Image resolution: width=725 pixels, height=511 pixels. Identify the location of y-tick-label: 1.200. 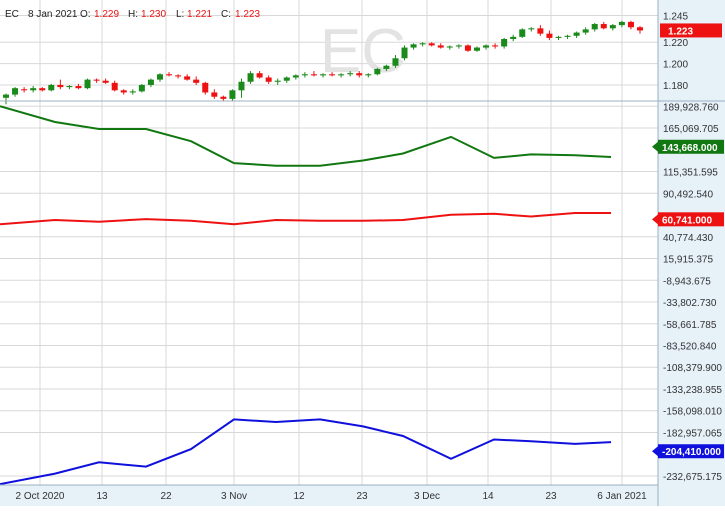
(675, 65).